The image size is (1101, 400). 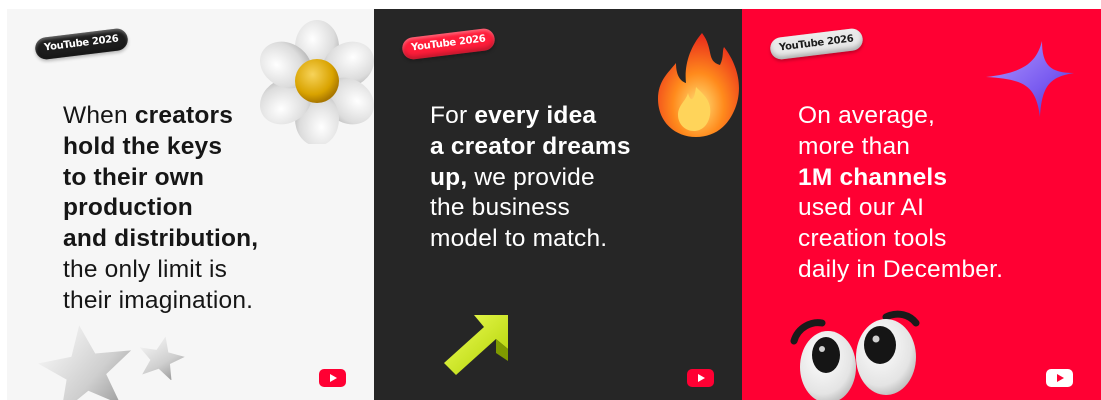 What do you see at coordinates (530, 146) in the screenshot?
I see `headline-bold-text: a creator dreams` at bounding box center [530, 146].